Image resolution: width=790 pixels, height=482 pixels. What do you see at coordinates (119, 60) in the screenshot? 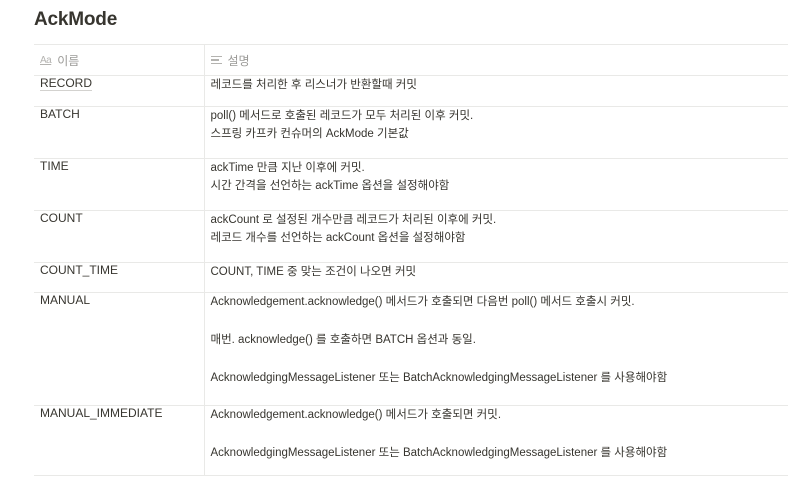
I see `column-header-name: Aa 이름` at bounding box center [119, 60].